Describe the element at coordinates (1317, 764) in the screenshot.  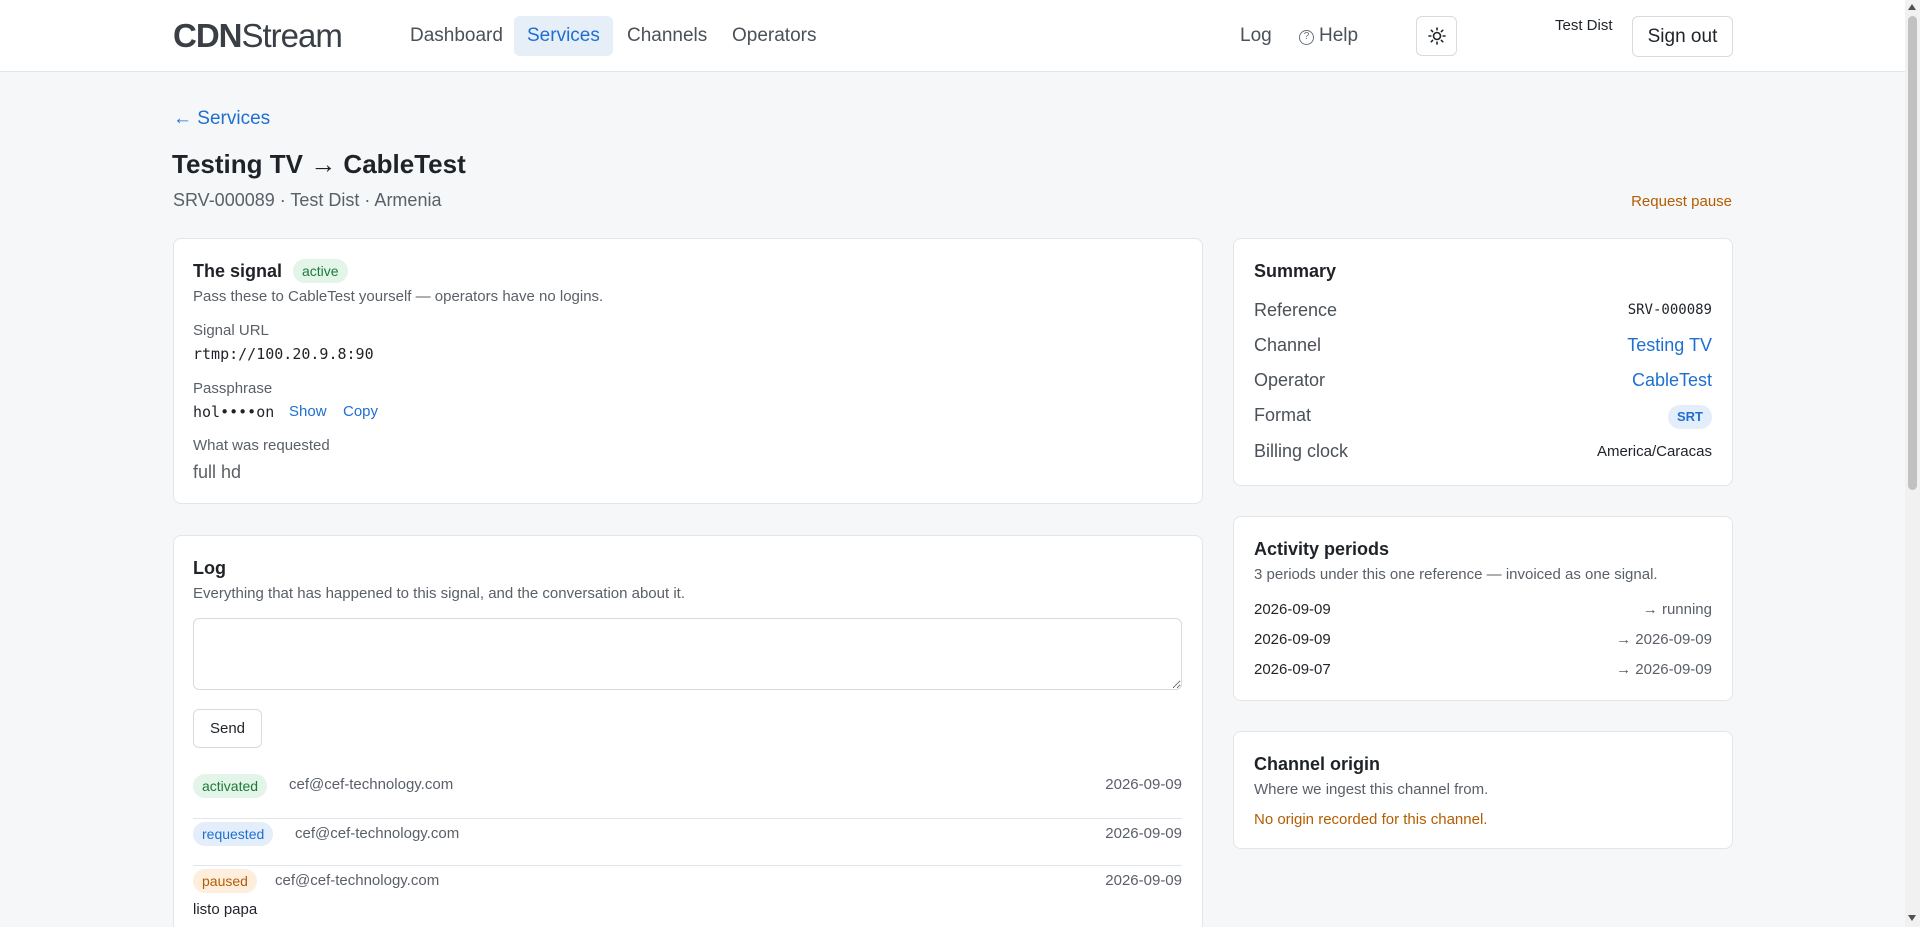
I see `channel-origin-title: Channel origin` at that location.